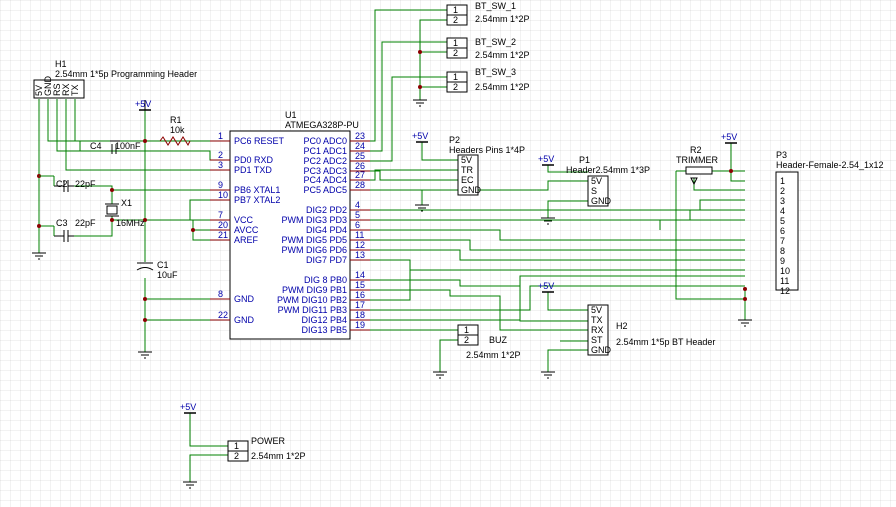 Image resolution: width=896 pixels, height=507 pixels. What do you see at coordinates (360, 255) in the screenshot?
I see `u1-pin-number: 13` at bounding box center [360, 255].